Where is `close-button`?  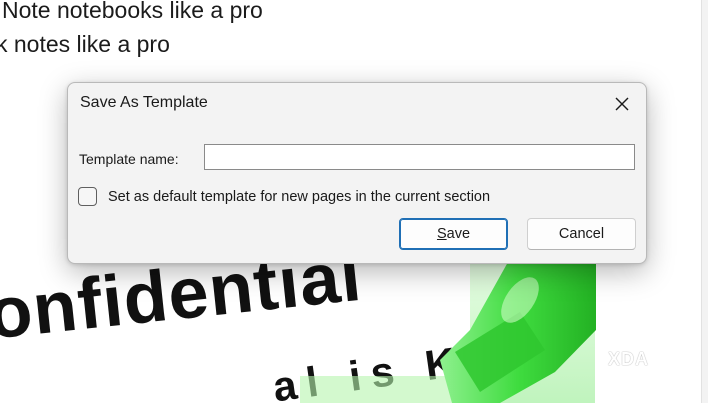 close-button is located at coordinates (622, 104).